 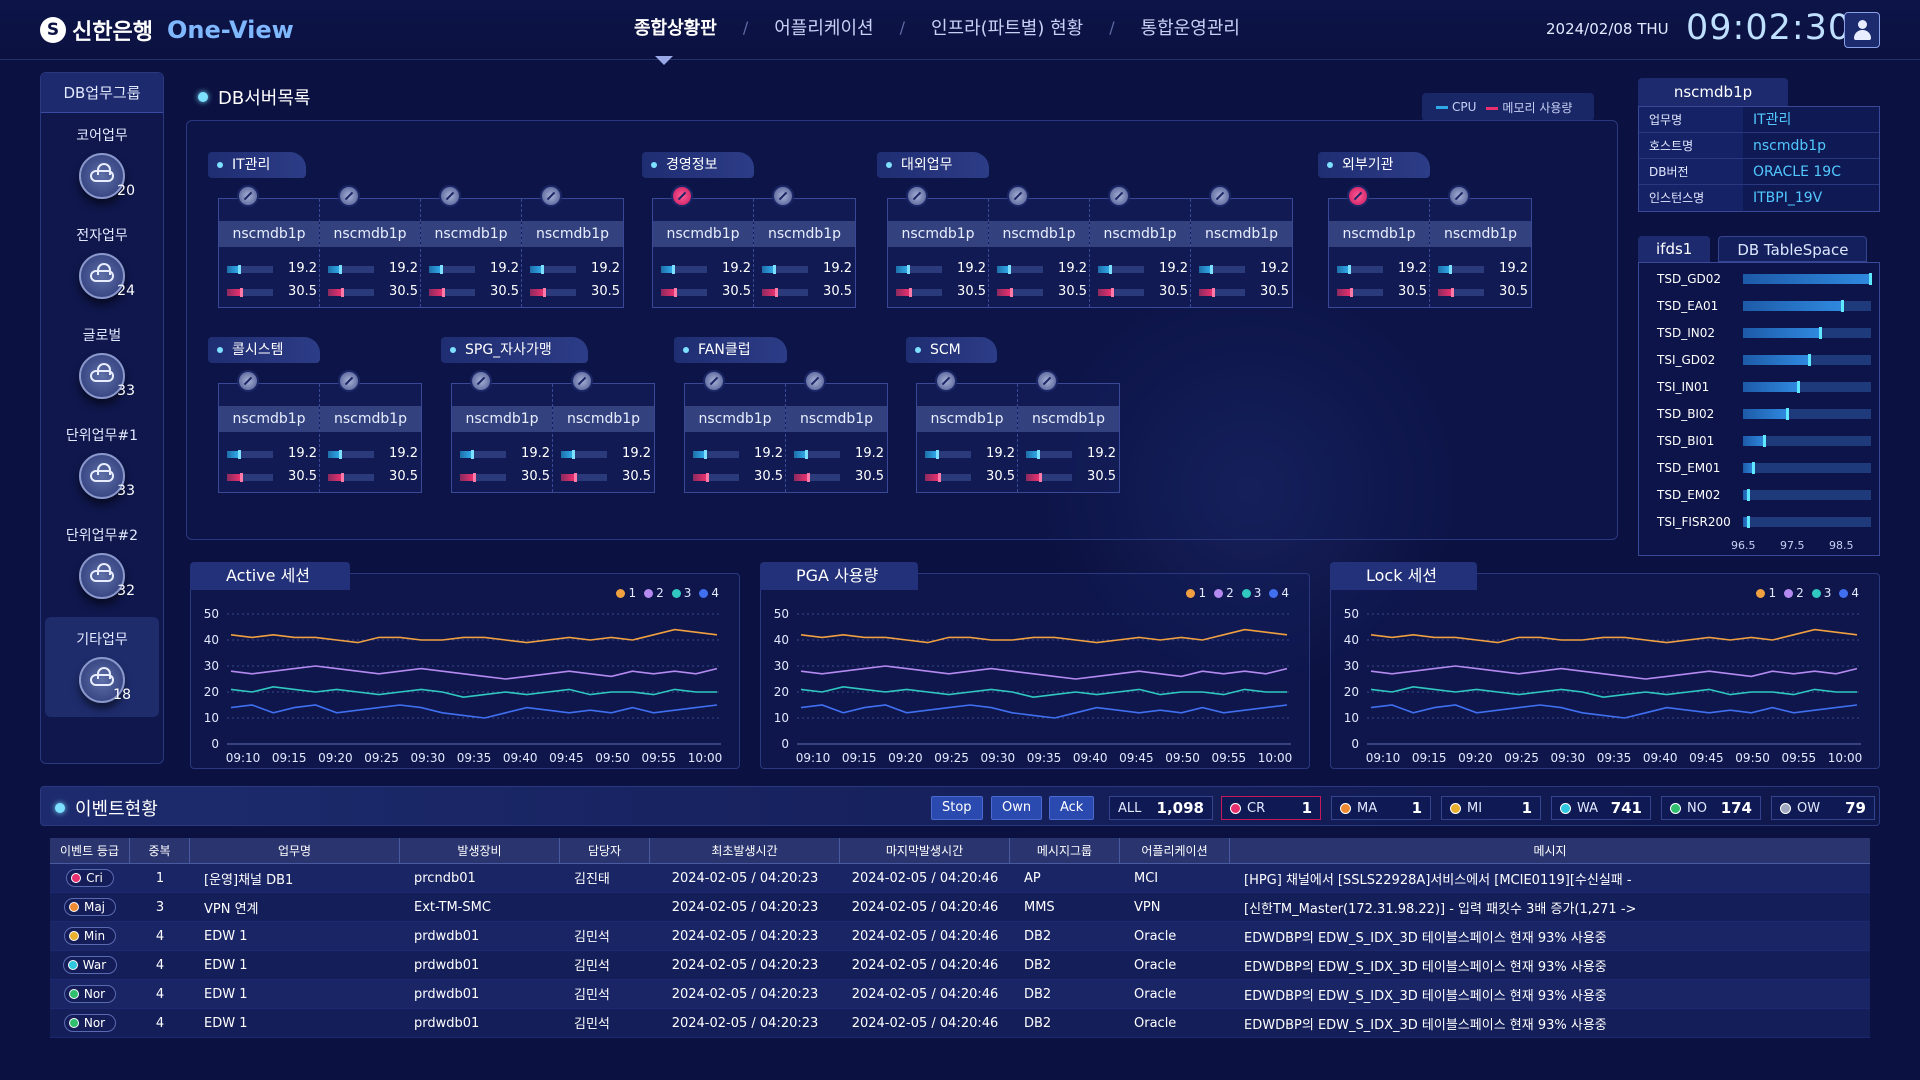 What do you see at coordinates (1601, 808) in the screenshot?
I see `event-counter-wa: WA 741` at bounding box center [1601, 808].